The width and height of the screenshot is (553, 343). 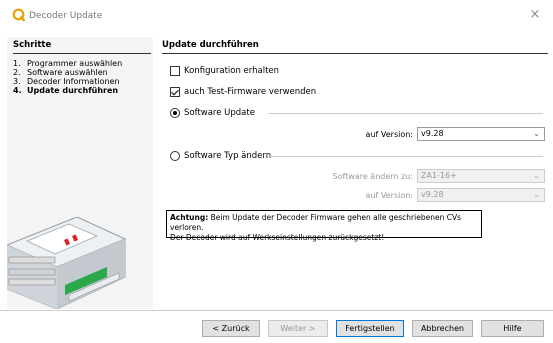 I want to click on software-update-radio, so click(x=175, y=113).